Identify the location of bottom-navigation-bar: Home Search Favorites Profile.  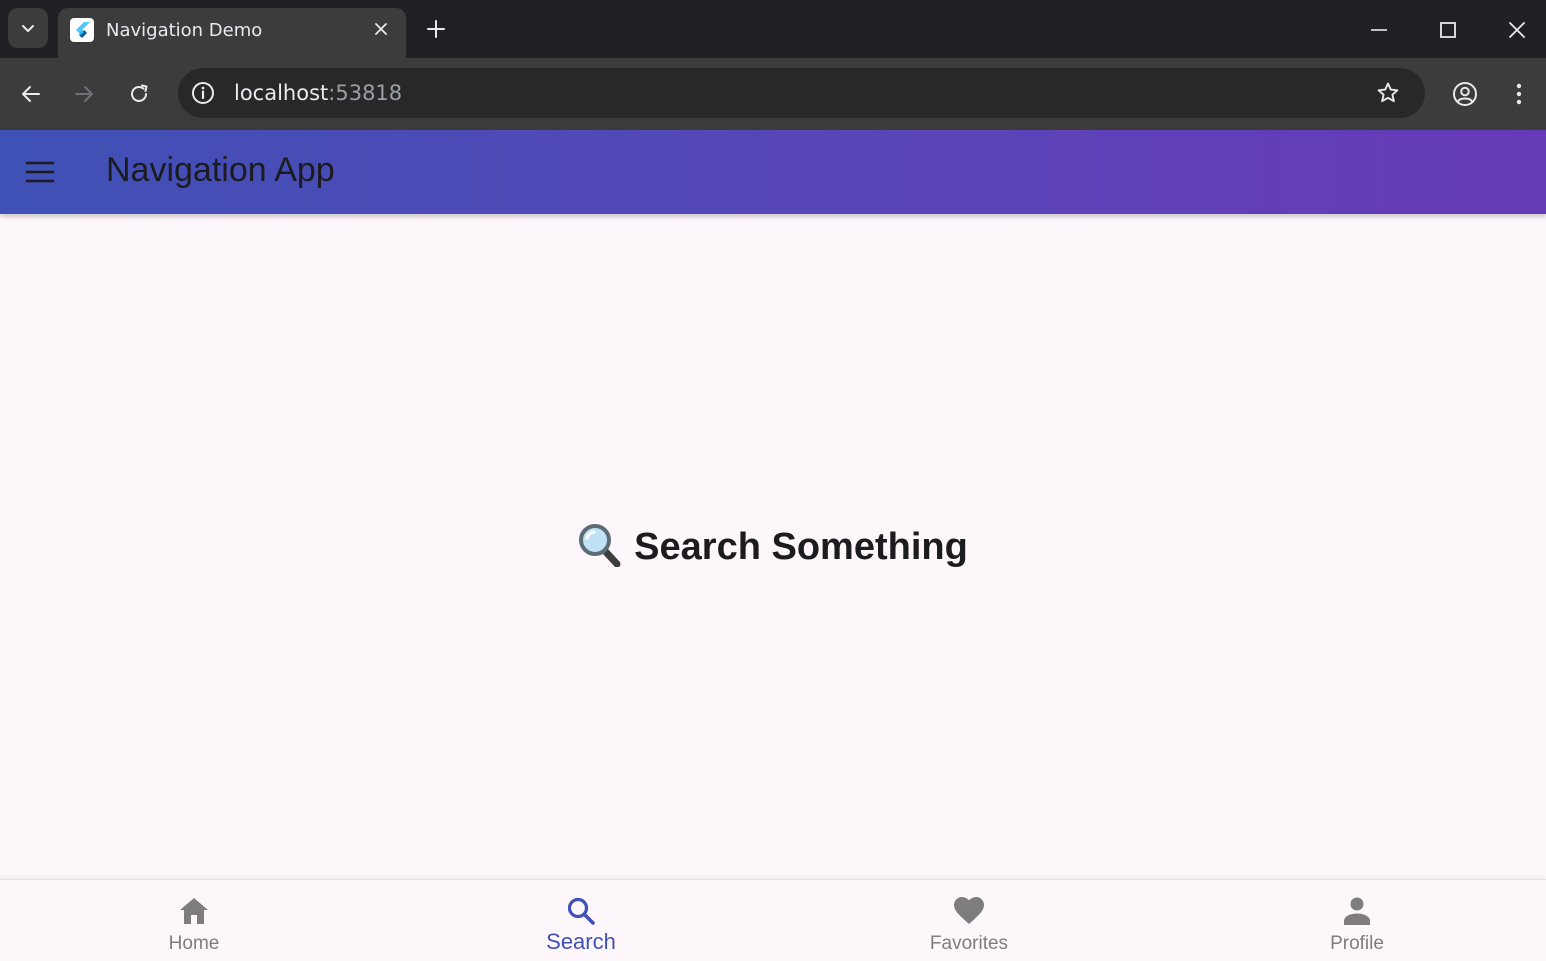
(773, 920).